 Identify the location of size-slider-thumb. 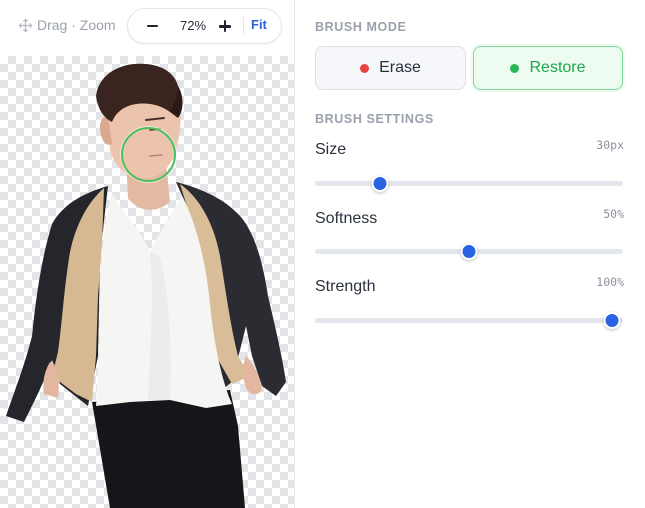
(380, 183).